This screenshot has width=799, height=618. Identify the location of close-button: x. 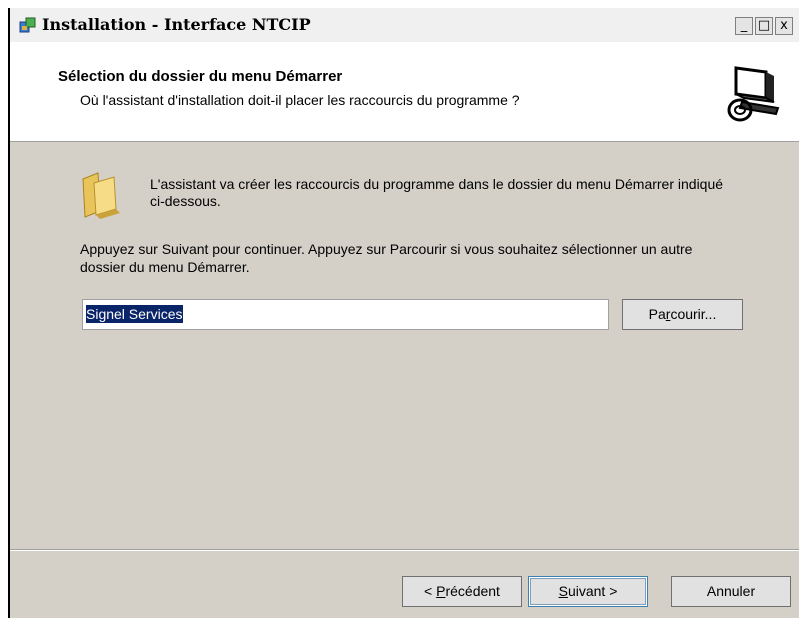
(784, 26).